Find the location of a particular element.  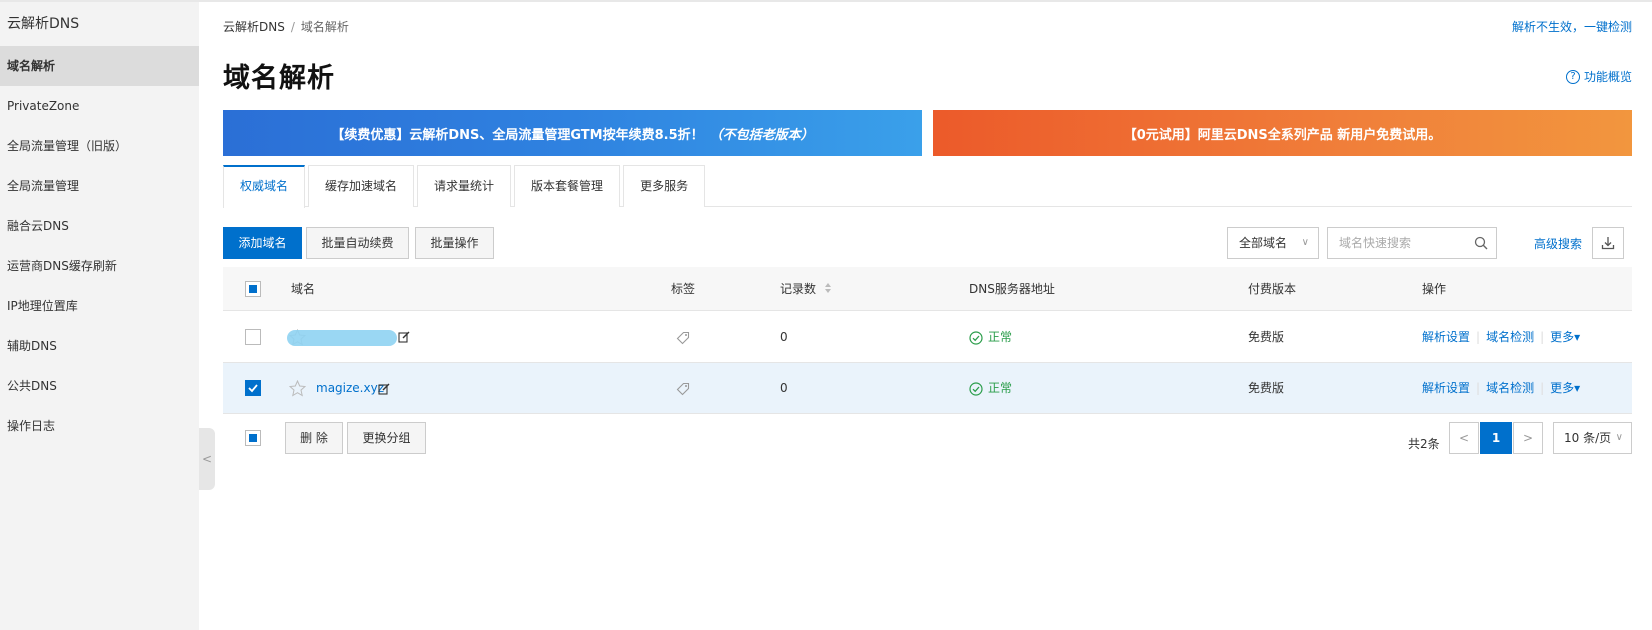

help-circle-icon: ? is located at coordinates (1572, 76).